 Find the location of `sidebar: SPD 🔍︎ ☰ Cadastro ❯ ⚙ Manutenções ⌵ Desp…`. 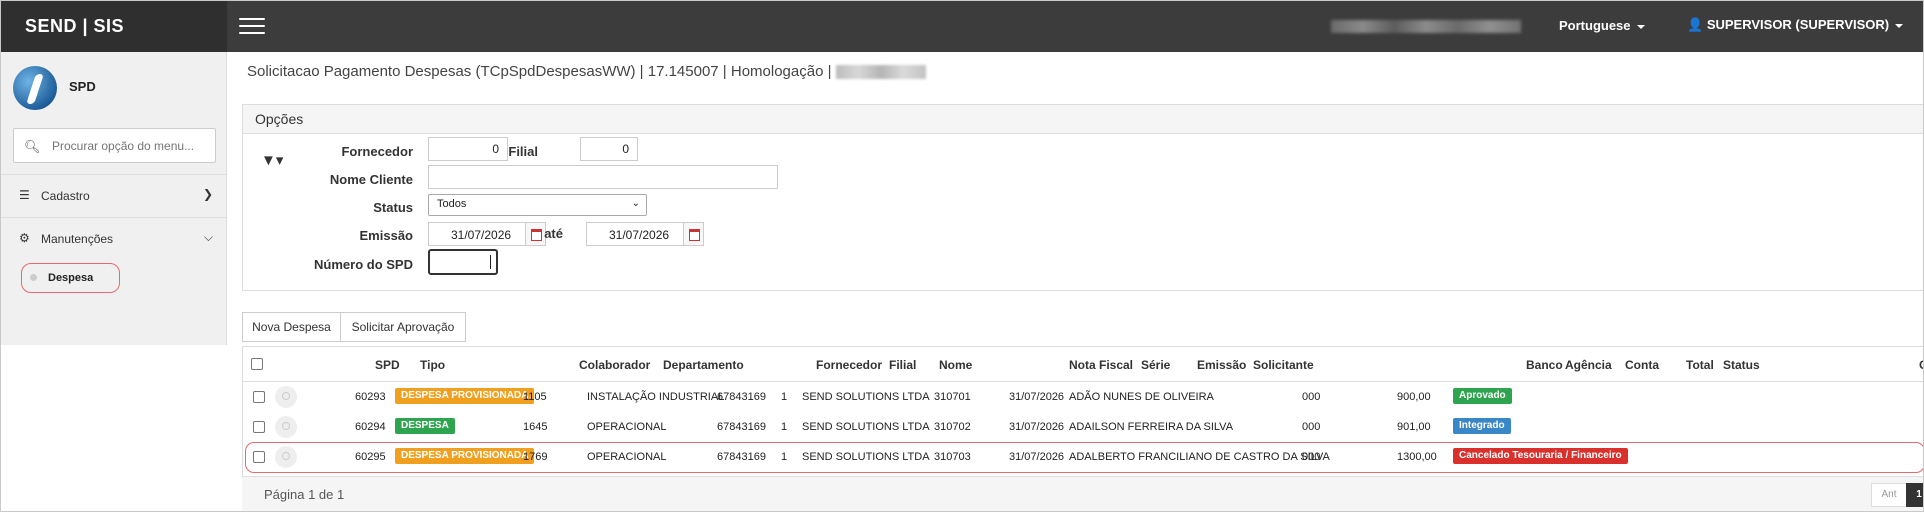

sidebar: SPD 🔍︎ ☰ Cadastro ❯ ⚙ Manutenções ⌵ Desp… is located at coordinates (114, 281).